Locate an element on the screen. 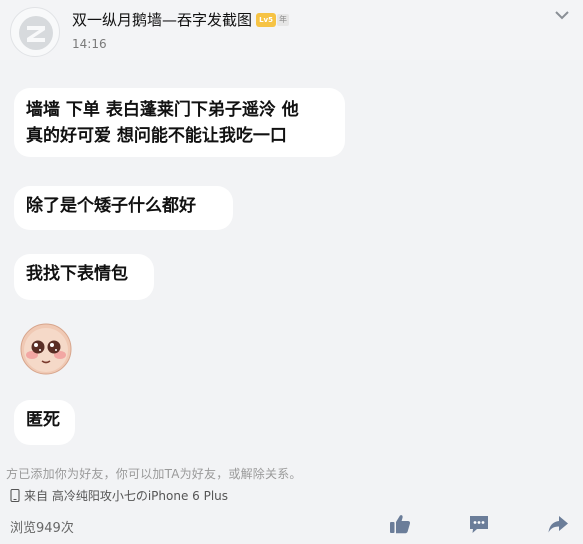 Image resolution: width=583 pixels, height=544 pixels. blushing-face-icon is located at coordinates (46, 349).